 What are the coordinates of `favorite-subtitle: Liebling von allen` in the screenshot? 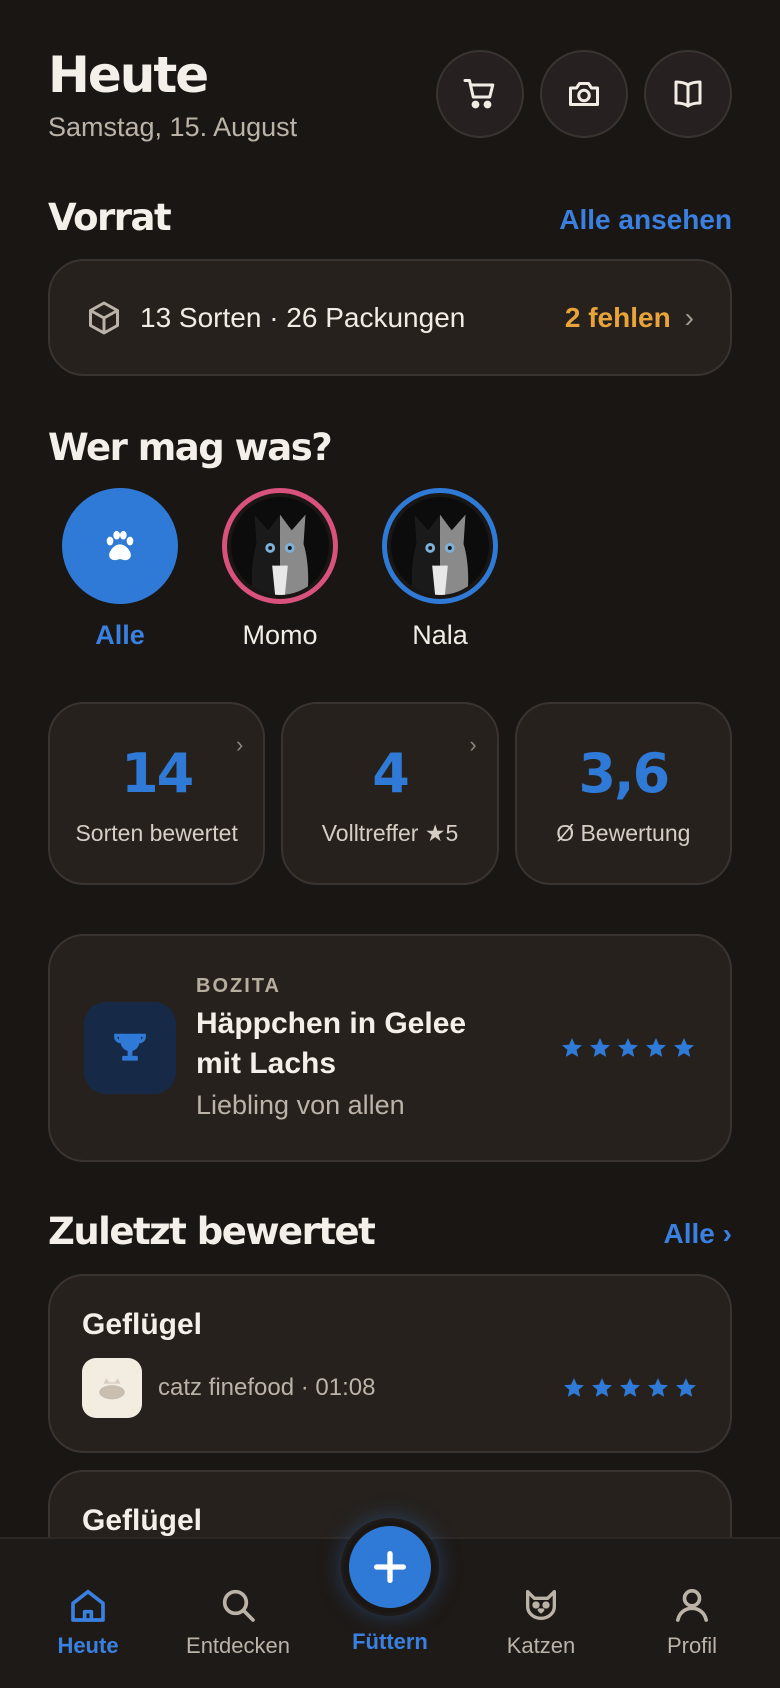 It's located at (300, 1105).